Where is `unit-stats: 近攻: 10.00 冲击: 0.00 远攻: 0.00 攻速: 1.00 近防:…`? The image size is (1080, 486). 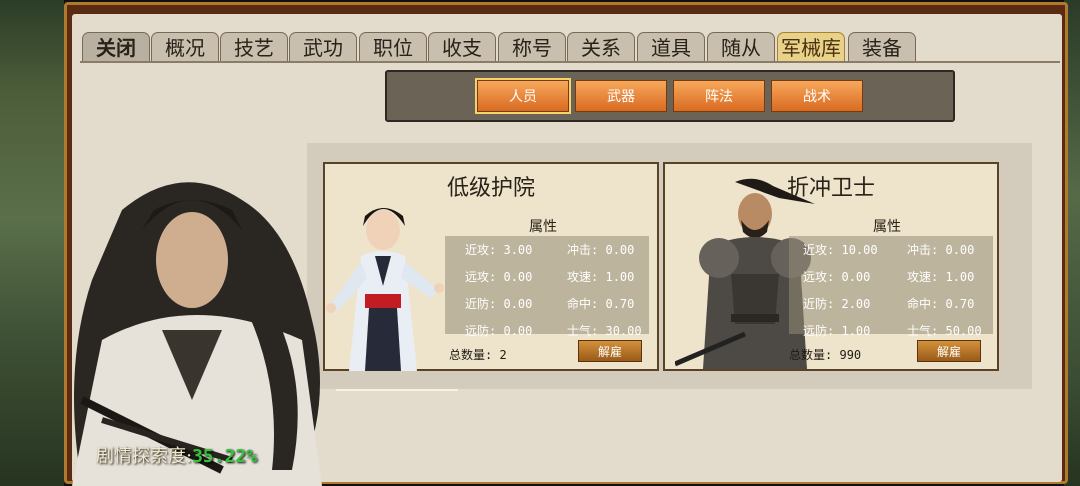 unit-stats: 近攻: 10.00 冲击: 0.00 远攻: 0.00 攻速: 1.00 近防:… is located at coordinates (891, 287).